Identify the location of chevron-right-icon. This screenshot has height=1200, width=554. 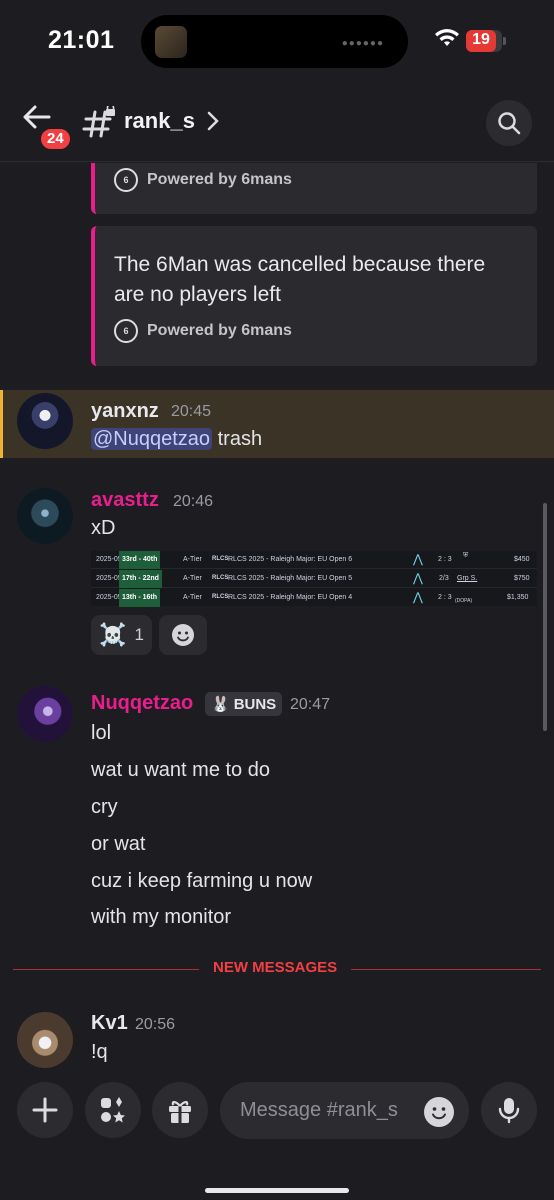
(213, 121).